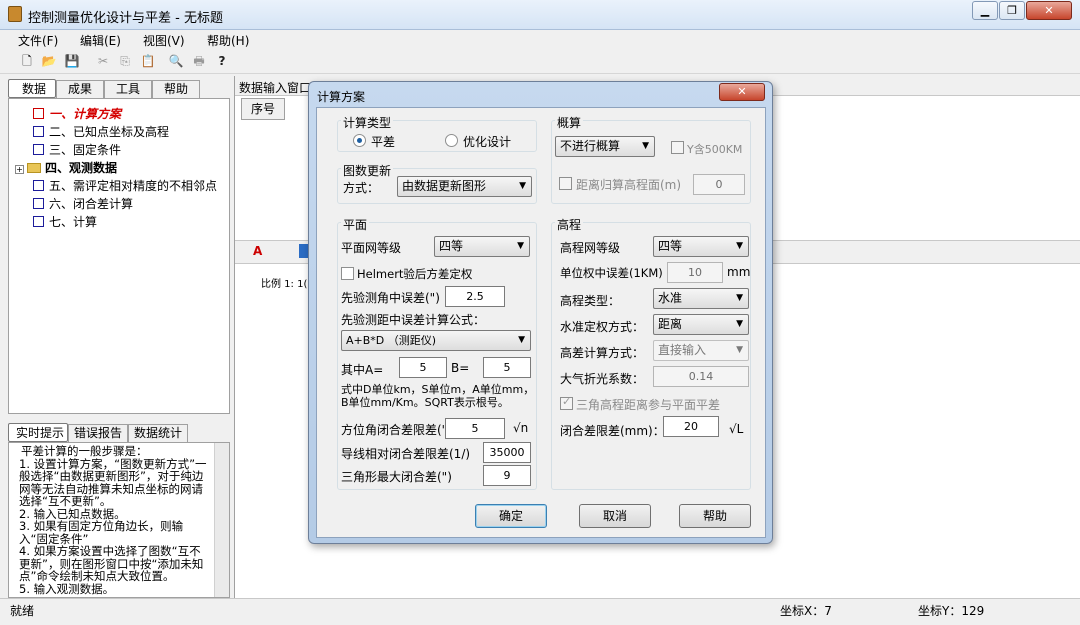 Image resolution: width=1080 pixels, height=625 pixels. I want to click on cancel-button: 取消, so click(615, 516).